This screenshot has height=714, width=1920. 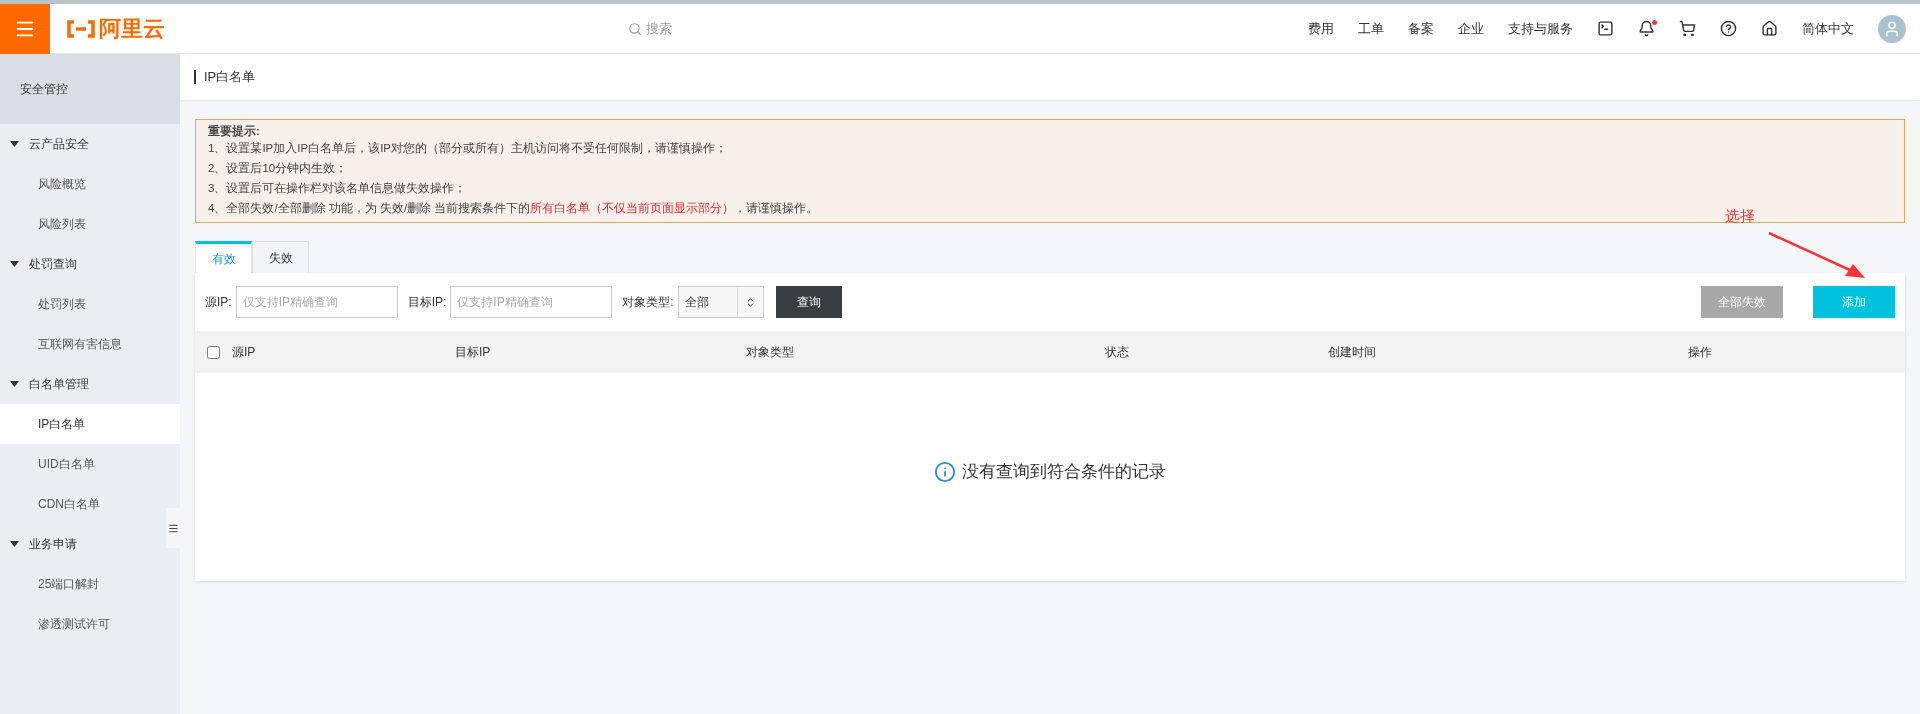 What do you see at coordinates (90, 424) in the screenshot?
I see `sidebar-item: IP白名单` at bounding box center [90, 424].